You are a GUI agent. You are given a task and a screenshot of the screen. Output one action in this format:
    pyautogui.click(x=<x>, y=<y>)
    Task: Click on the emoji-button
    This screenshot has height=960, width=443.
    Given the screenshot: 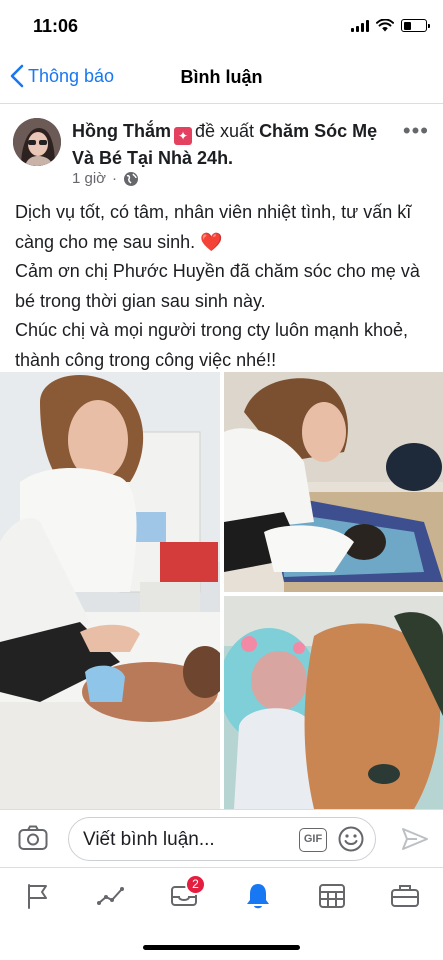 What is the action you would take?
    pyautogui.click(x=351, y=841)
    